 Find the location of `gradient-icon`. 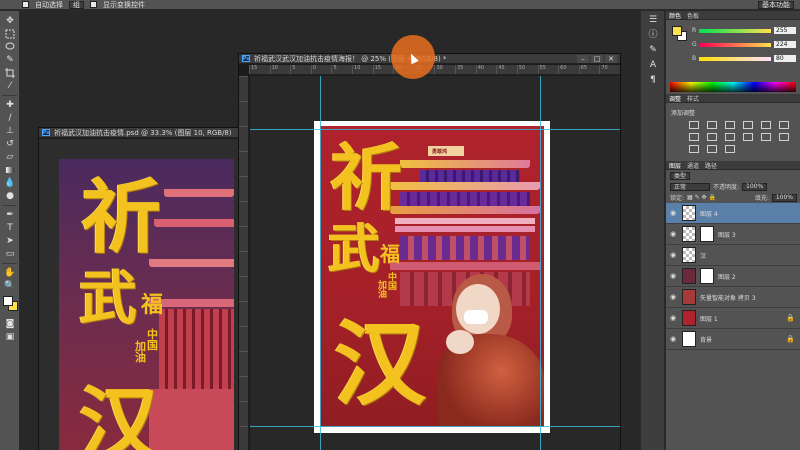

gradient-icon is located at coordinates (10, 170).